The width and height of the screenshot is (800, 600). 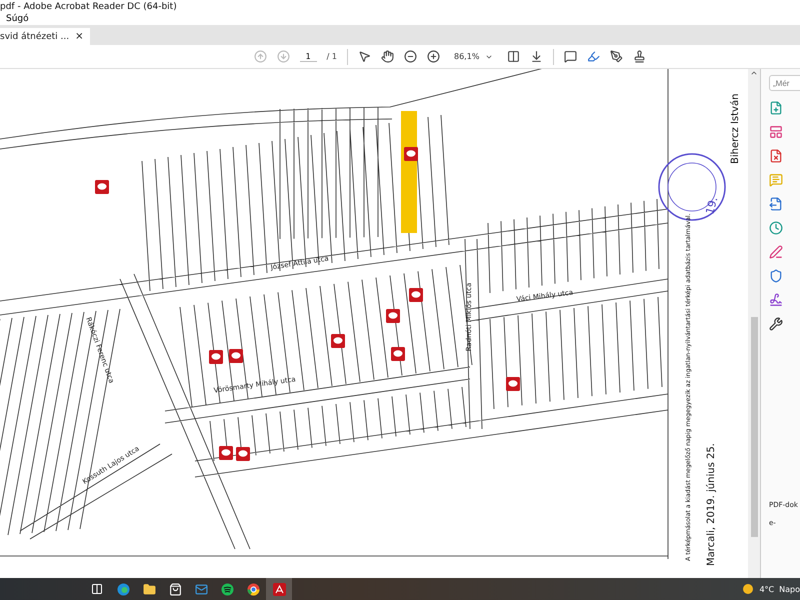 I want to click on temperature: 4°C, so click(x=766, y=589).